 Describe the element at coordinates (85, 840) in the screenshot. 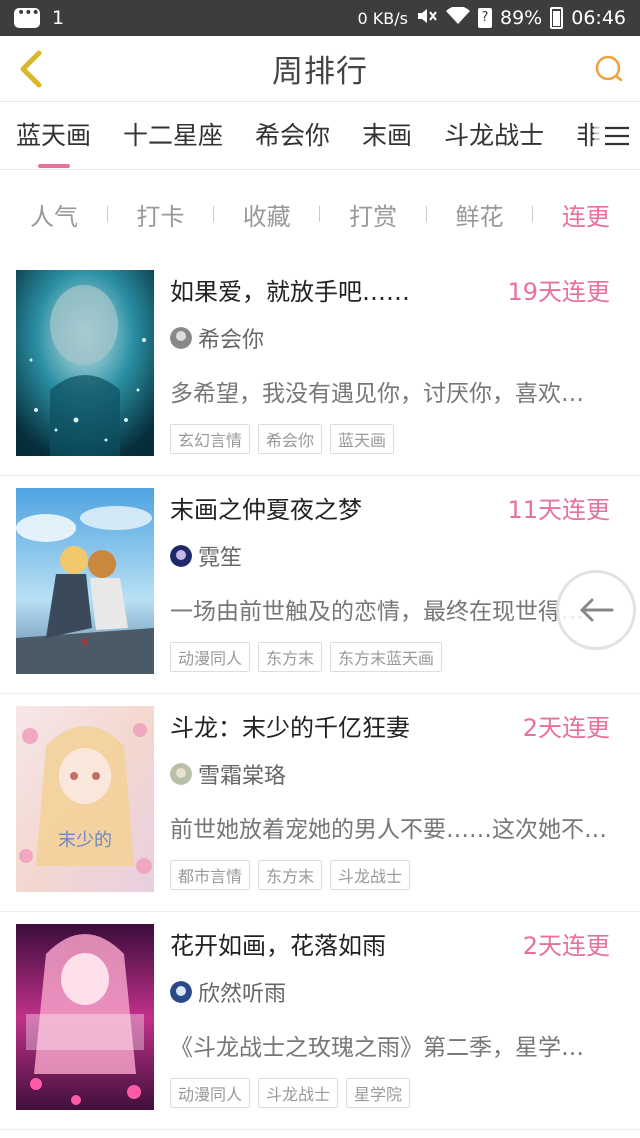

I see `svg-text: 末少的` at that location.